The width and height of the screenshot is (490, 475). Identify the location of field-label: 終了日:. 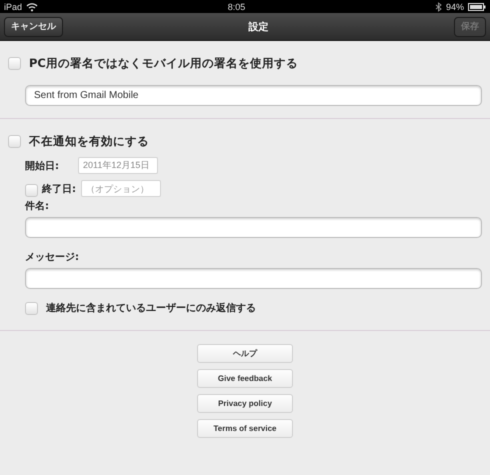
(59, 189).